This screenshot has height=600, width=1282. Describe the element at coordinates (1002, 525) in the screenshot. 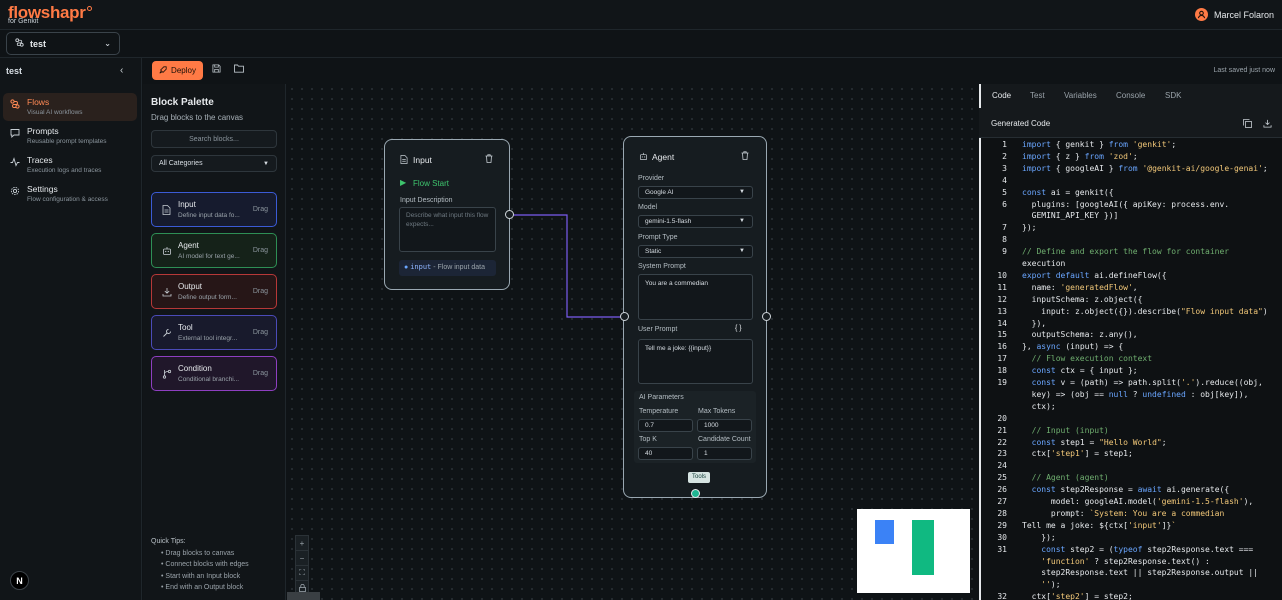

I see `line-number: 29` at that location.